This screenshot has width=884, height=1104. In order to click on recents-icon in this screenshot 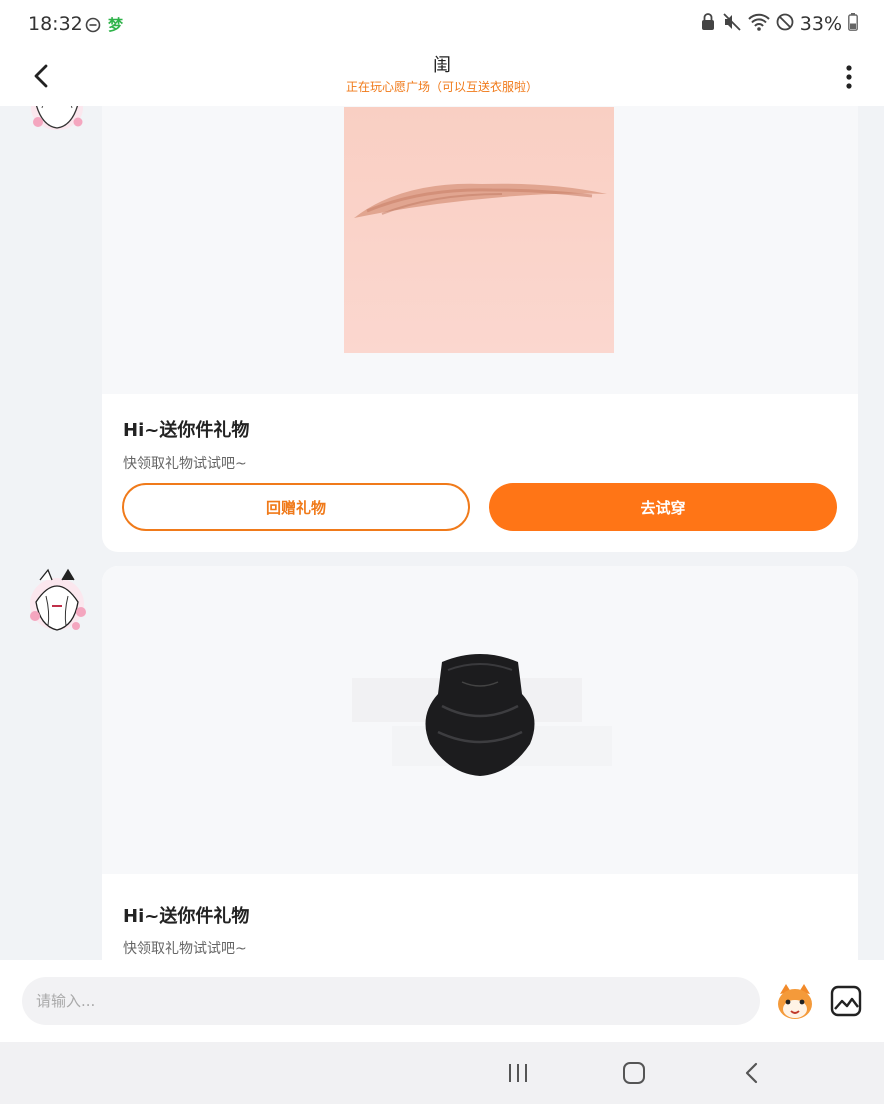, I will do `click(518, 1073)`.